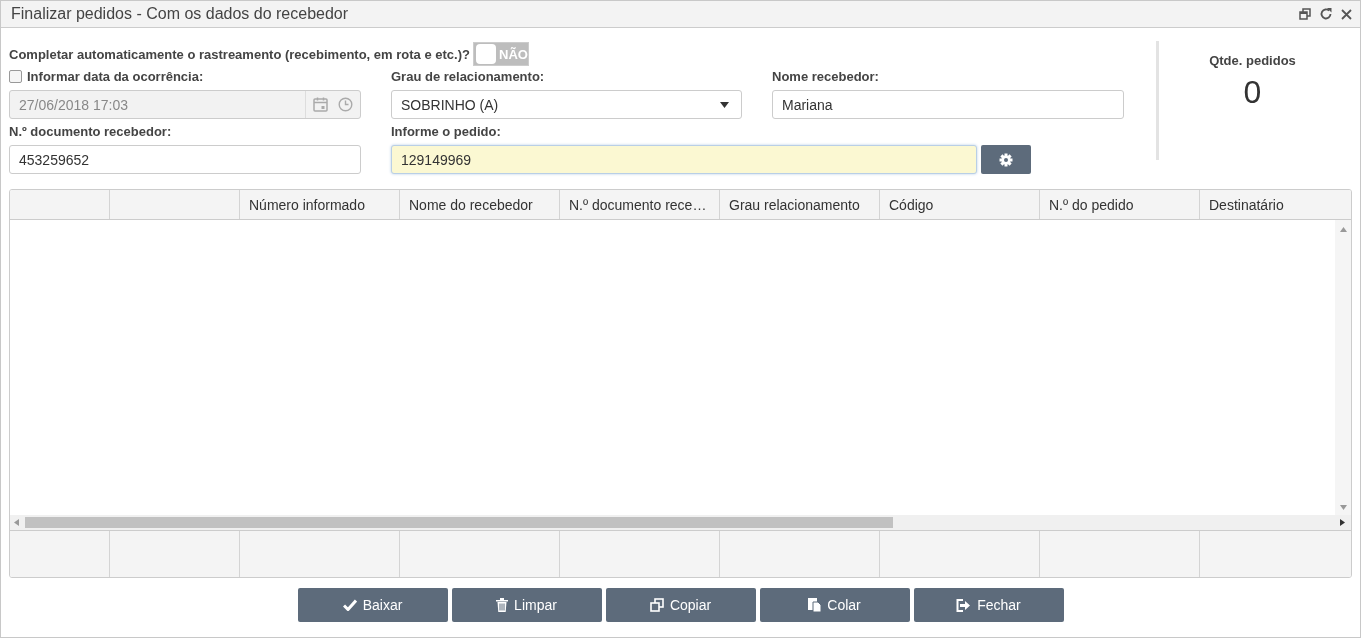 The image size is (1361, 638). What do you see at coordinates (826, 76) in the screenshot?
I see `receiver-name-label: Nome recebedor:` at bounding box center [826, 76].